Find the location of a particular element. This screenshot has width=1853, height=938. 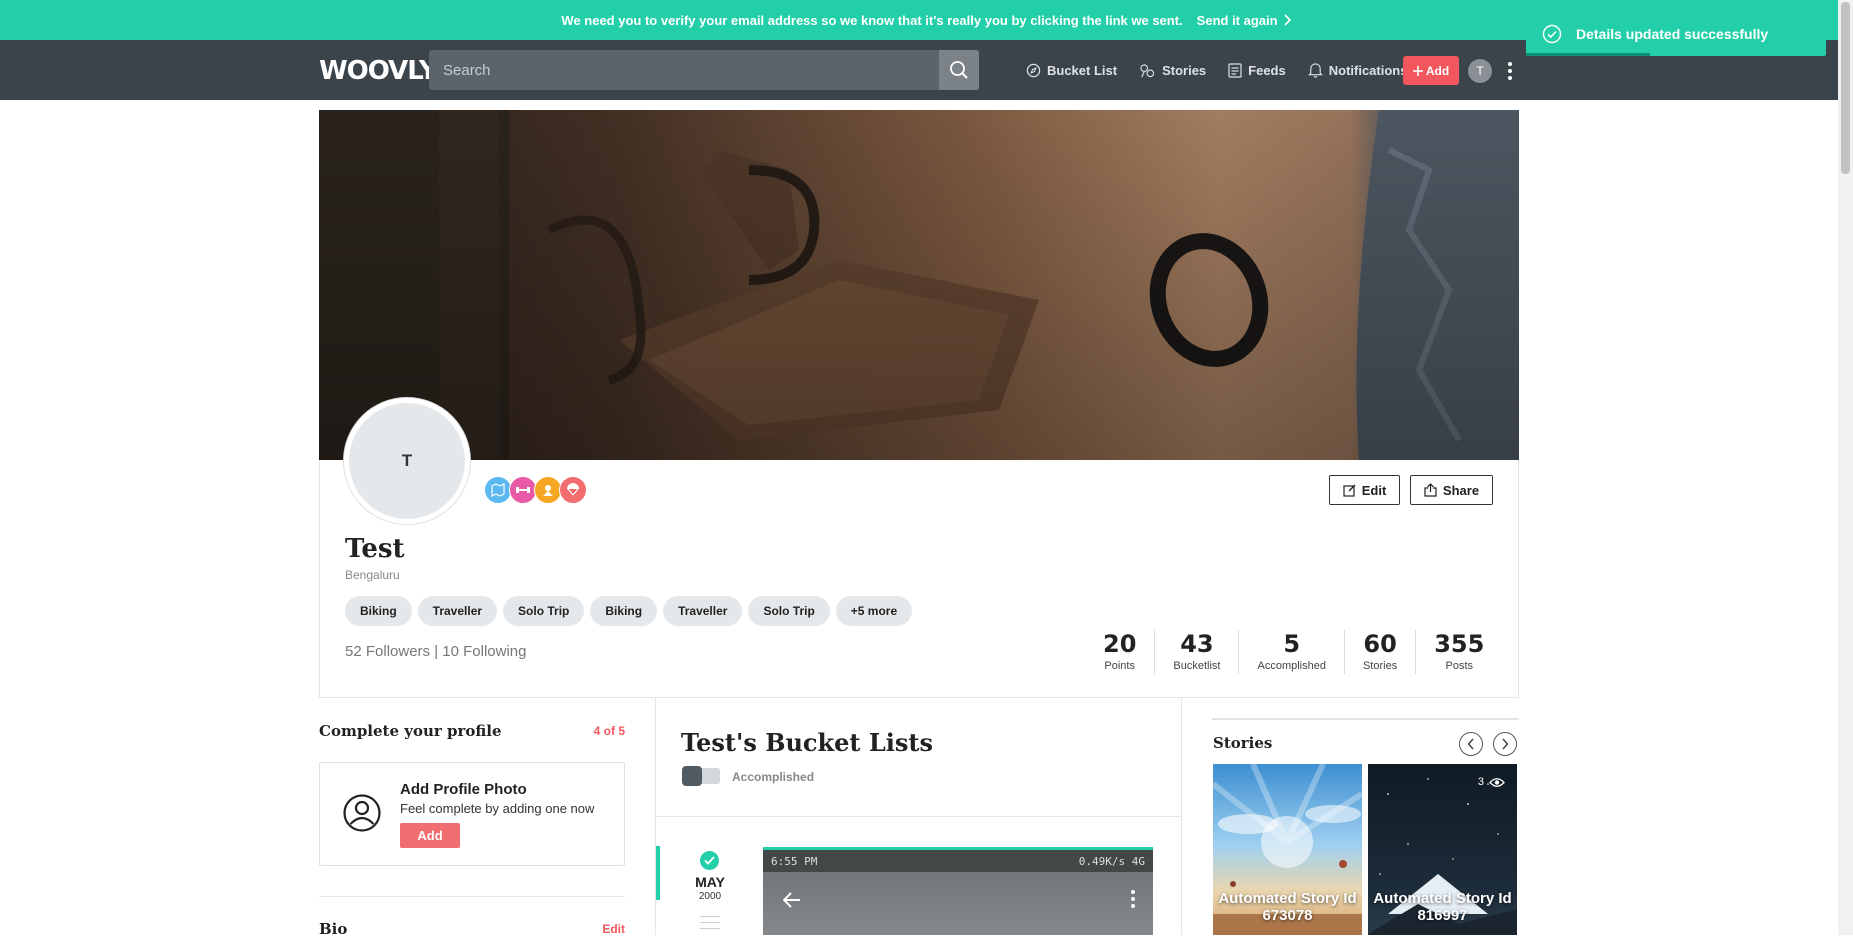

success-toast: Details updated successfully is located at coordinates (1676, 34).